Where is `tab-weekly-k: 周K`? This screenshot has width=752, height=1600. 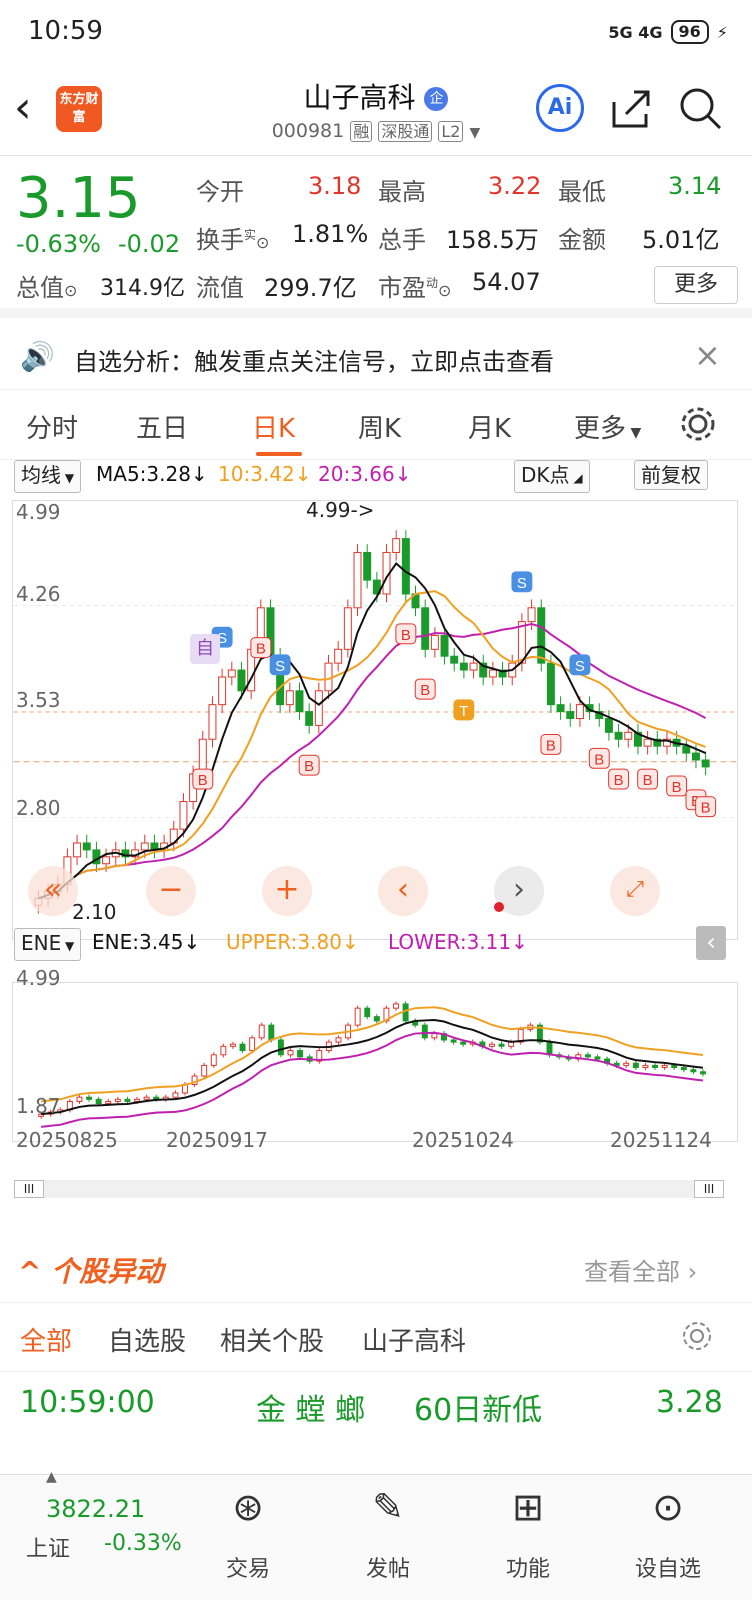
tab-weekly-k: 周K is located at coordinates (379, 426).